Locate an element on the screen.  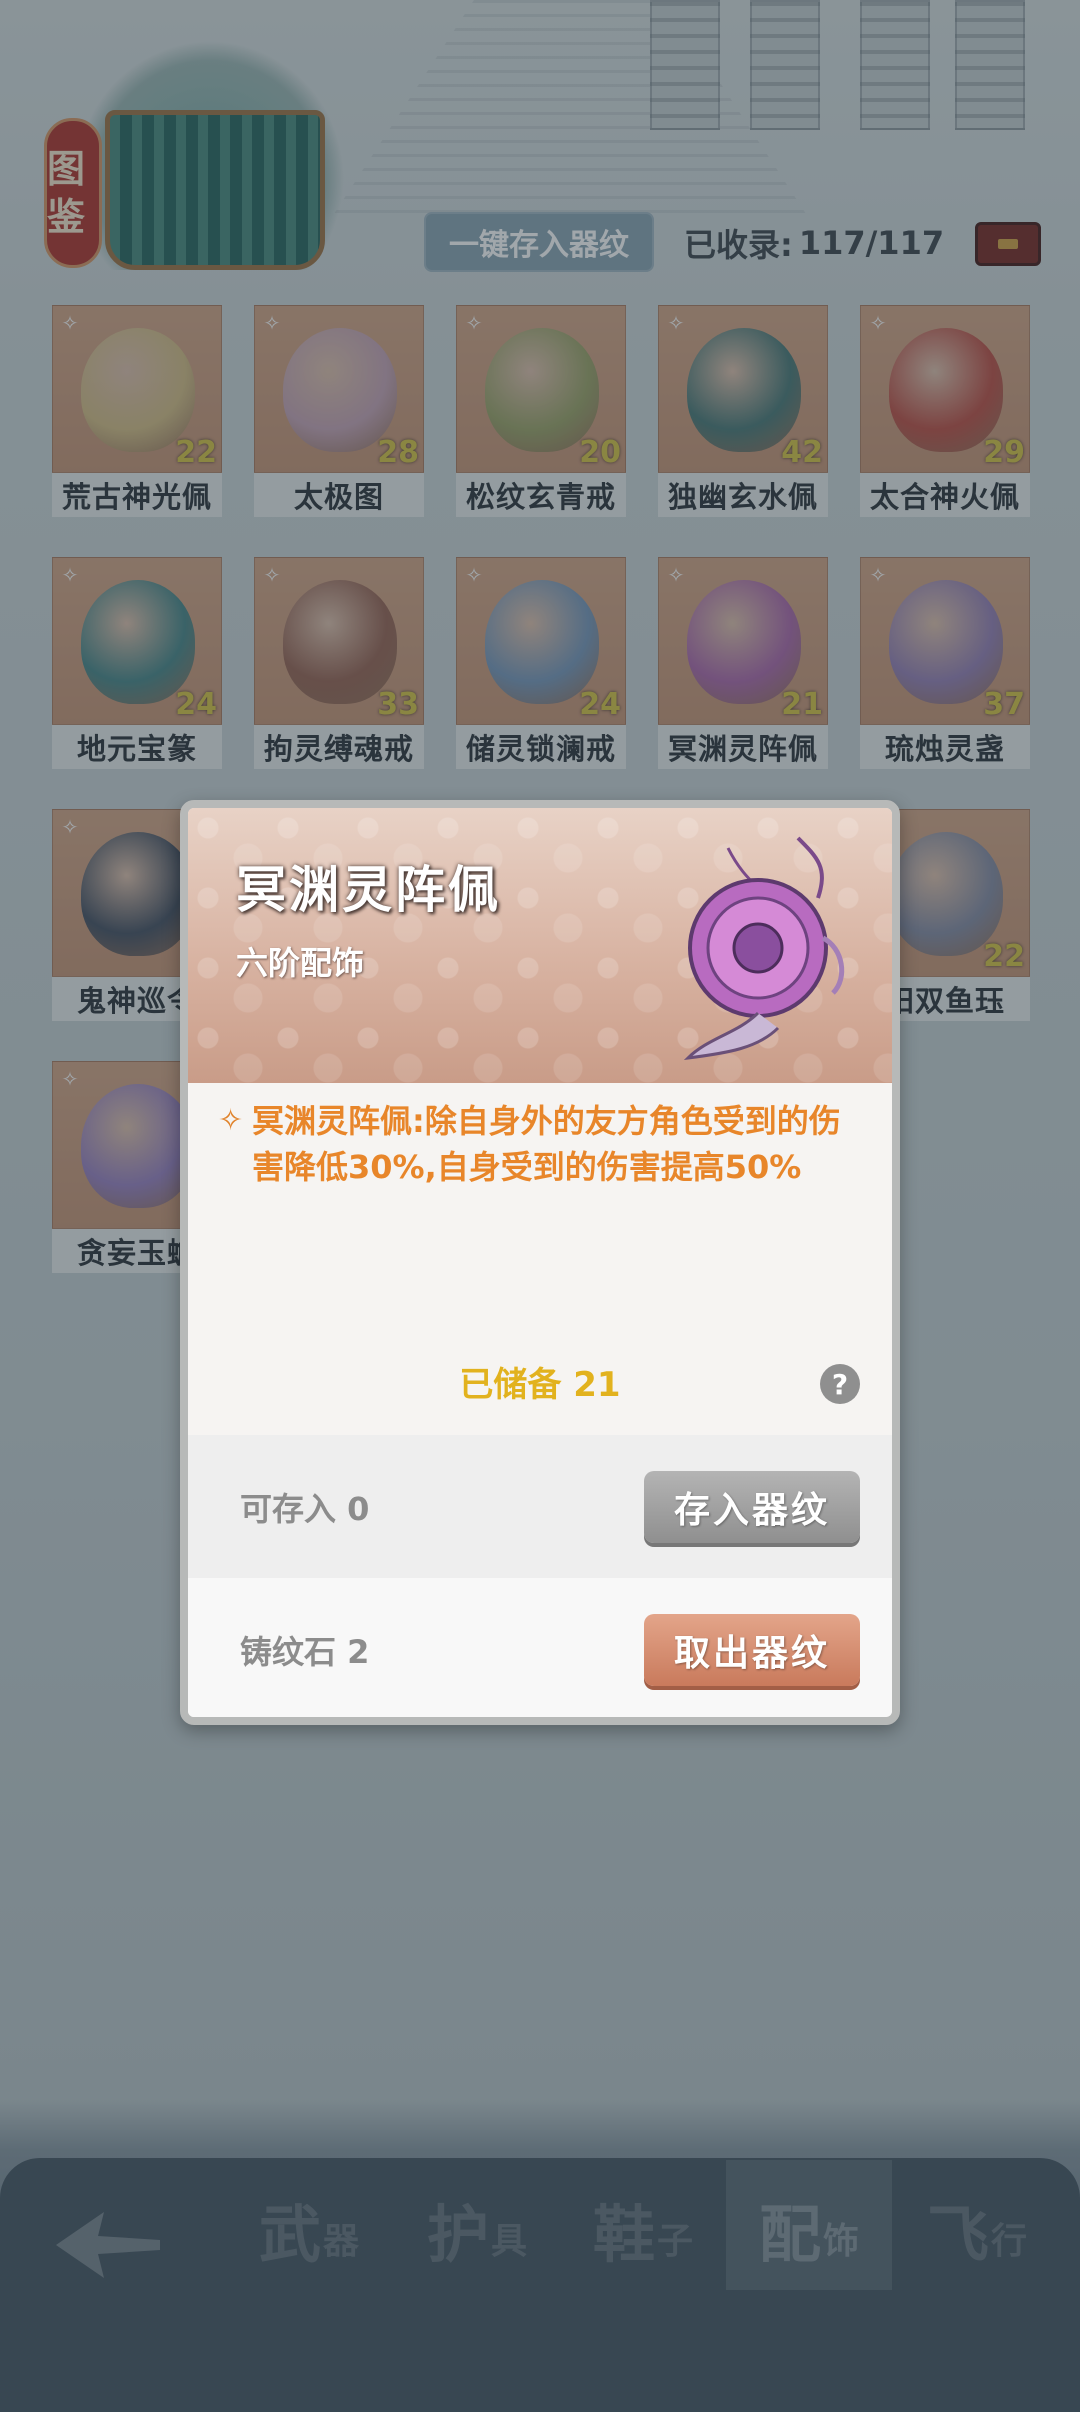
extract-pattern-button: 取出器纹 is located at coordinates (752, 1650).